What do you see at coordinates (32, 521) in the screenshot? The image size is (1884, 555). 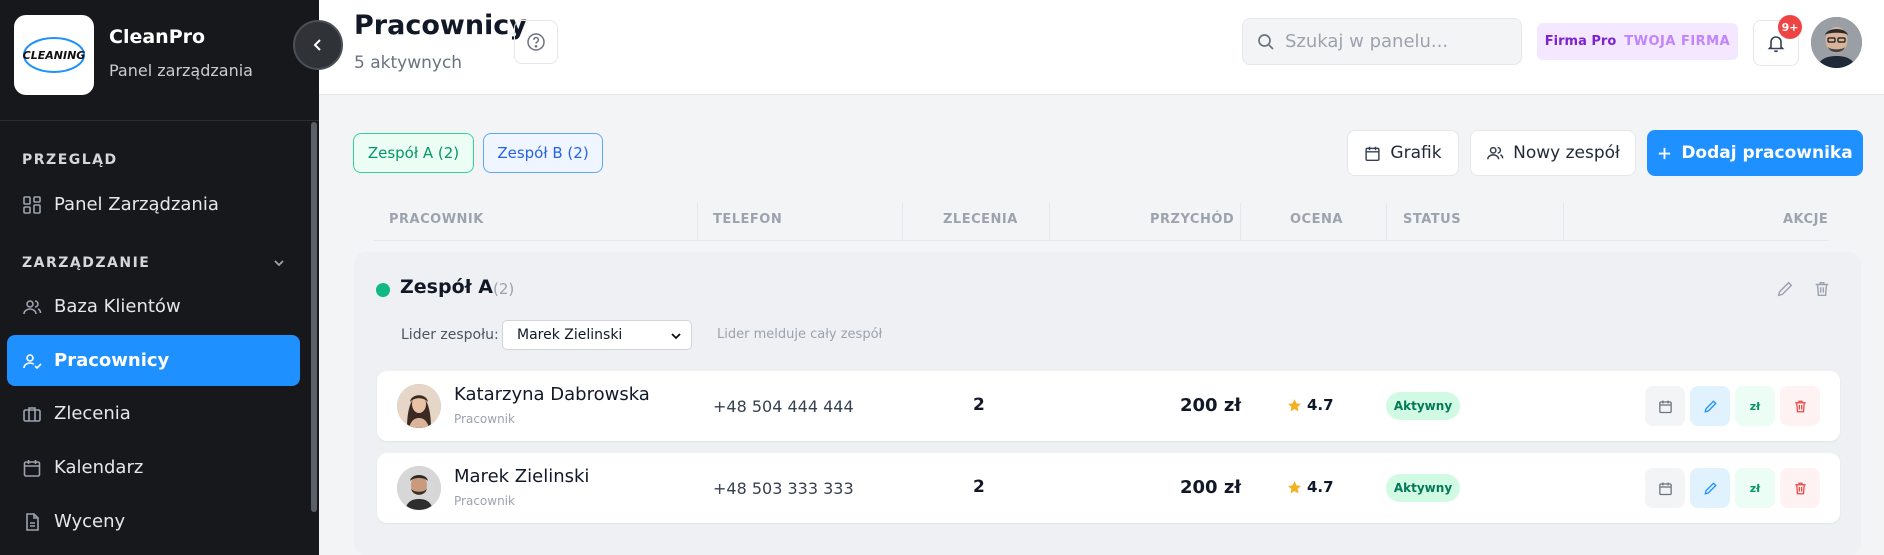 I see `file-icon` at bounding box center [32, 521].